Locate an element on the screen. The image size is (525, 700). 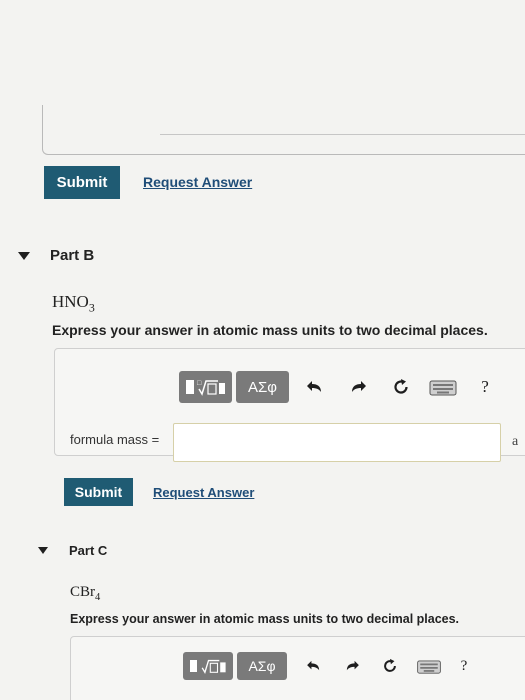
part-c-greek-symbols-button: ΑΣφ is located at coordinates (262, 666).